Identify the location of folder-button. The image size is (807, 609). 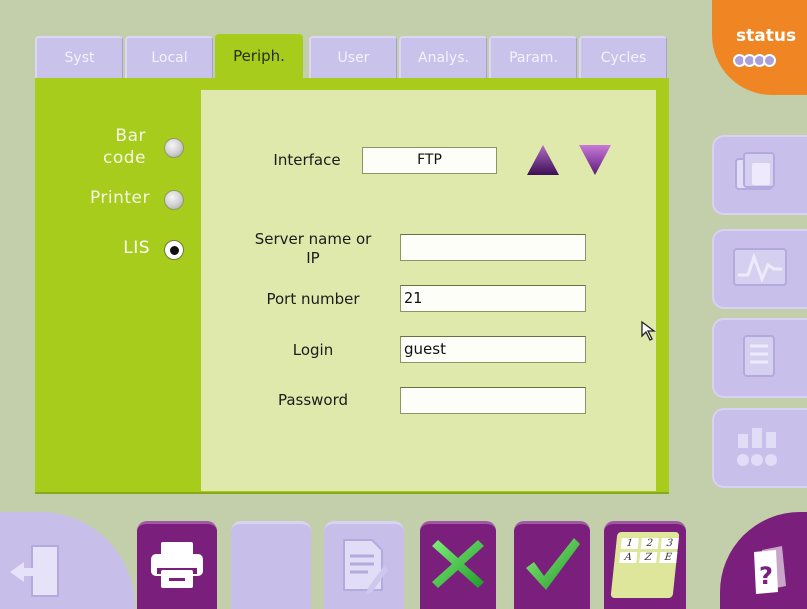
(759, 175).